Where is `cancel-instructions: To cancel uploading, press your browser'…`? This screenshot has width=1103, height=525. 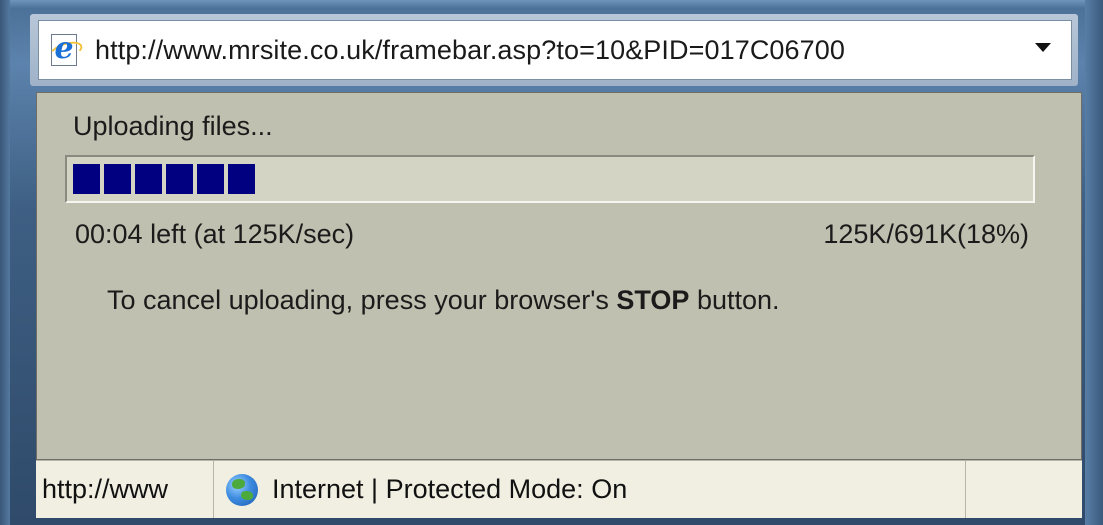 cancel-instructions: To cancel uploading, press your browser'… is located at coordinates (443, 300).